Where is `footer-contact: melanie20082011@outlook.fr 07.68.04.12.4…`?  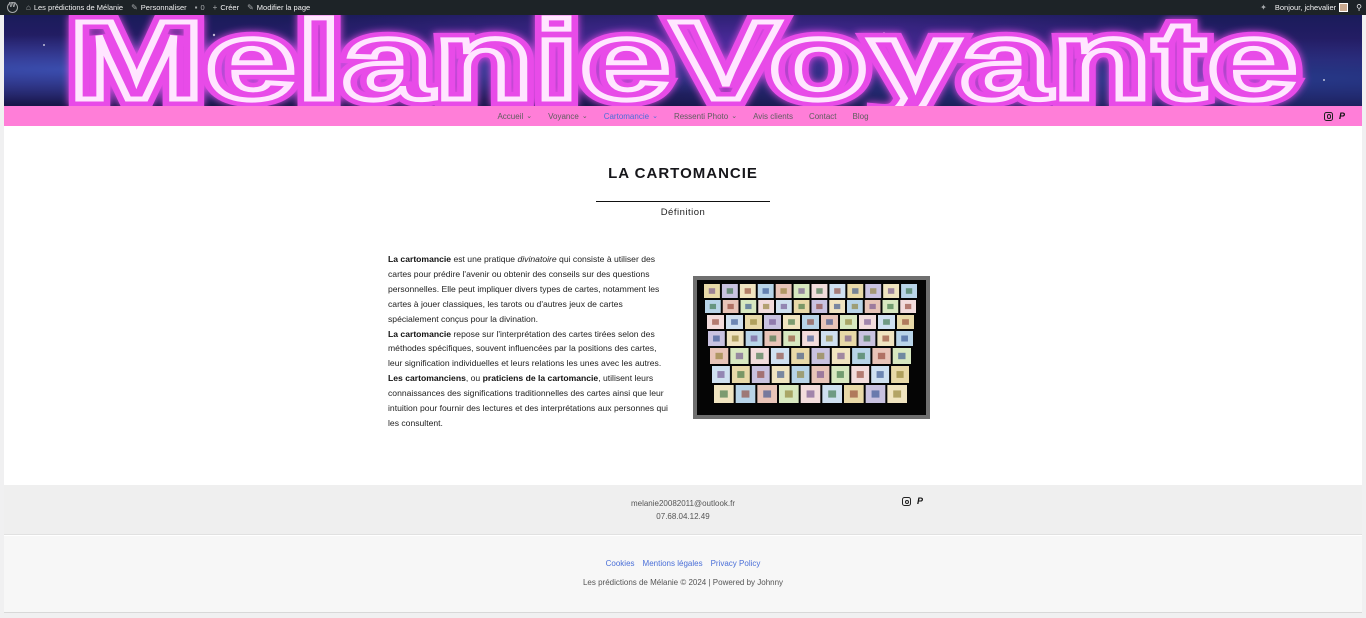
footer-contact: melanie20082011@outlook.fr 07.68.04.12.4… is located at coordinates (683, 510).